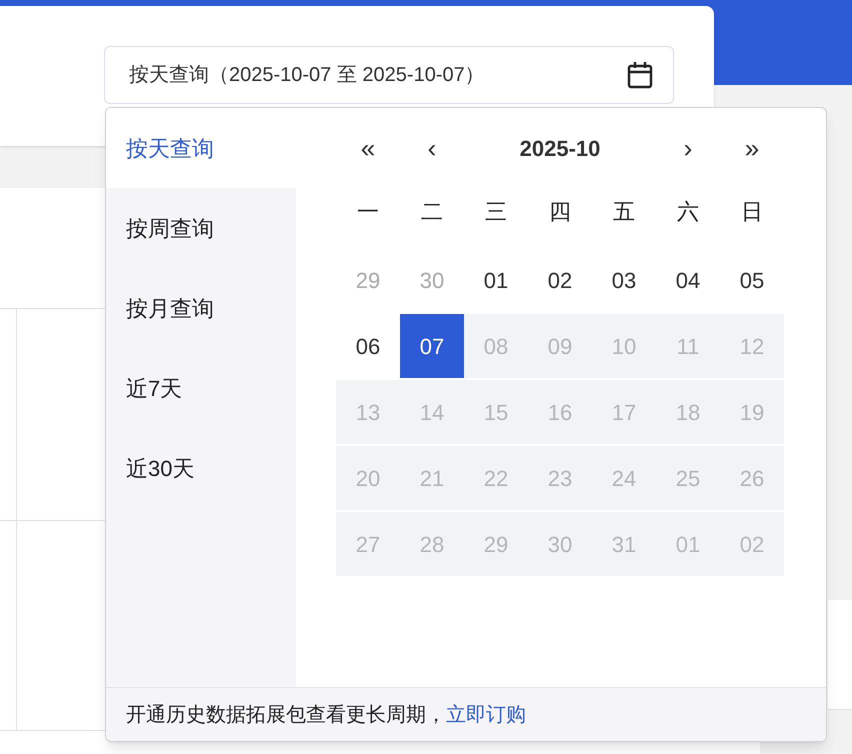 The width and height of the screenshot is (852, 754). I want to click on weekday-label: 一, so click(368, 212).